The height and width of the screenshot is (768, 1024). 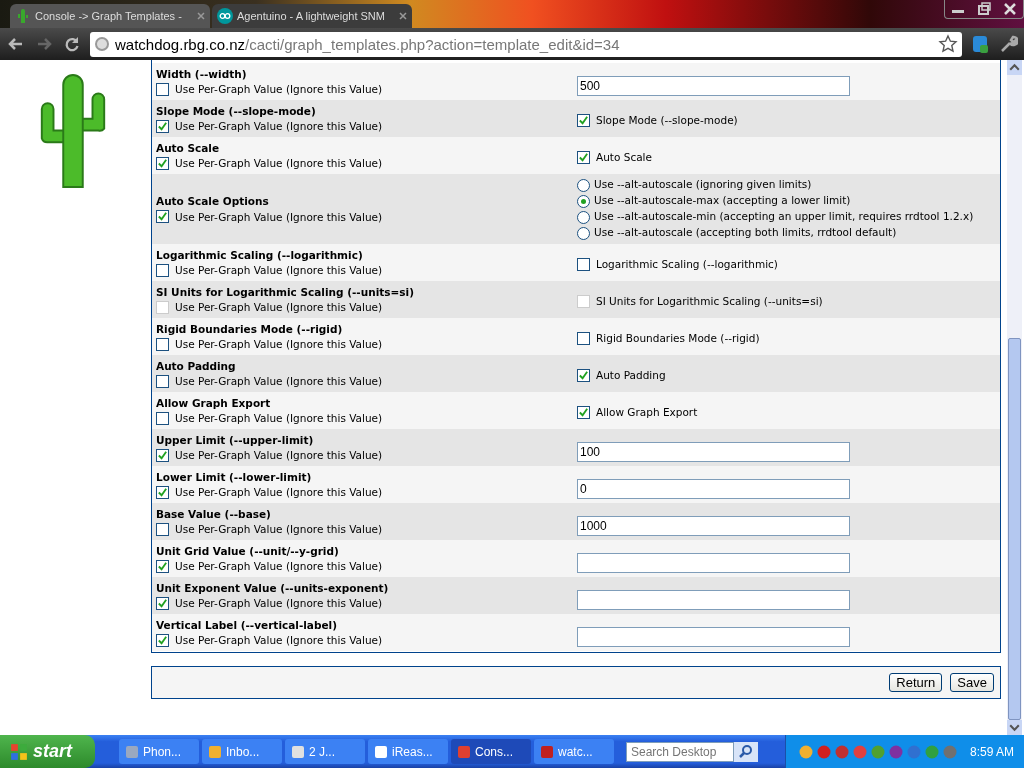 I want to click on field-title: Vertical Label (--vertical-label), so click(x=247, y=624).